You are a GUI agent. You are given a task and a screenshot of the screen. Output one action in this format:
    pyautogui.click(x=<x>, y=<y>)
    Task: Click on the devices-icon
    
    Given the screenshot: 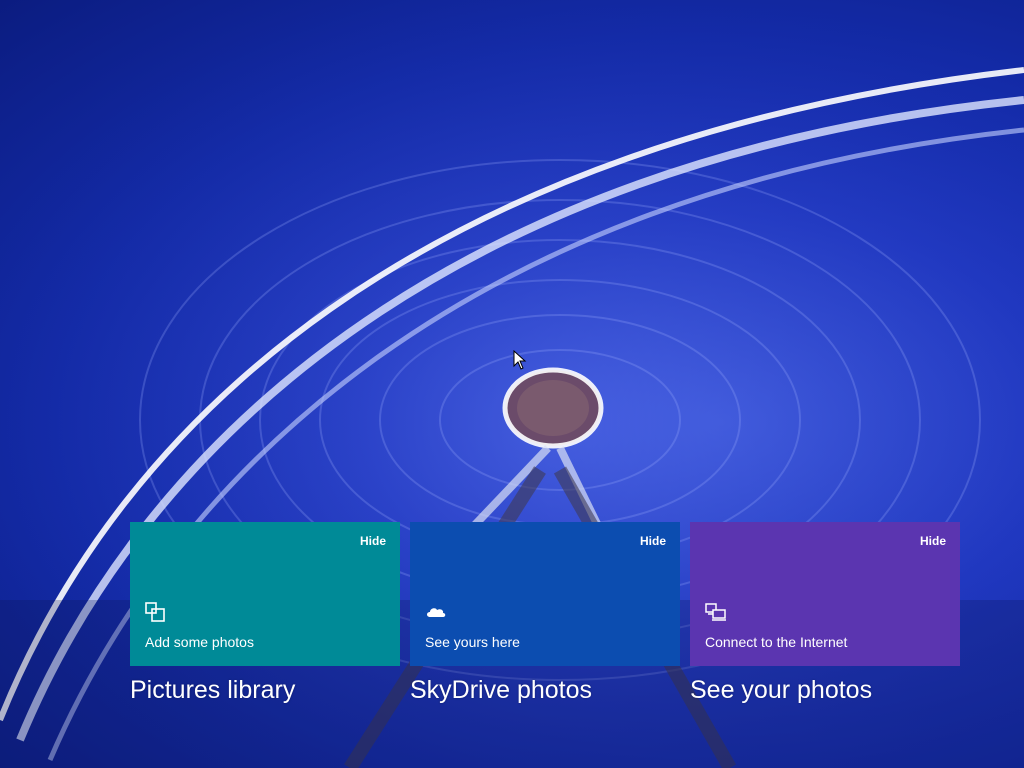 What is the action you would take?
    pyautogui.click(x=715, y=612)
    